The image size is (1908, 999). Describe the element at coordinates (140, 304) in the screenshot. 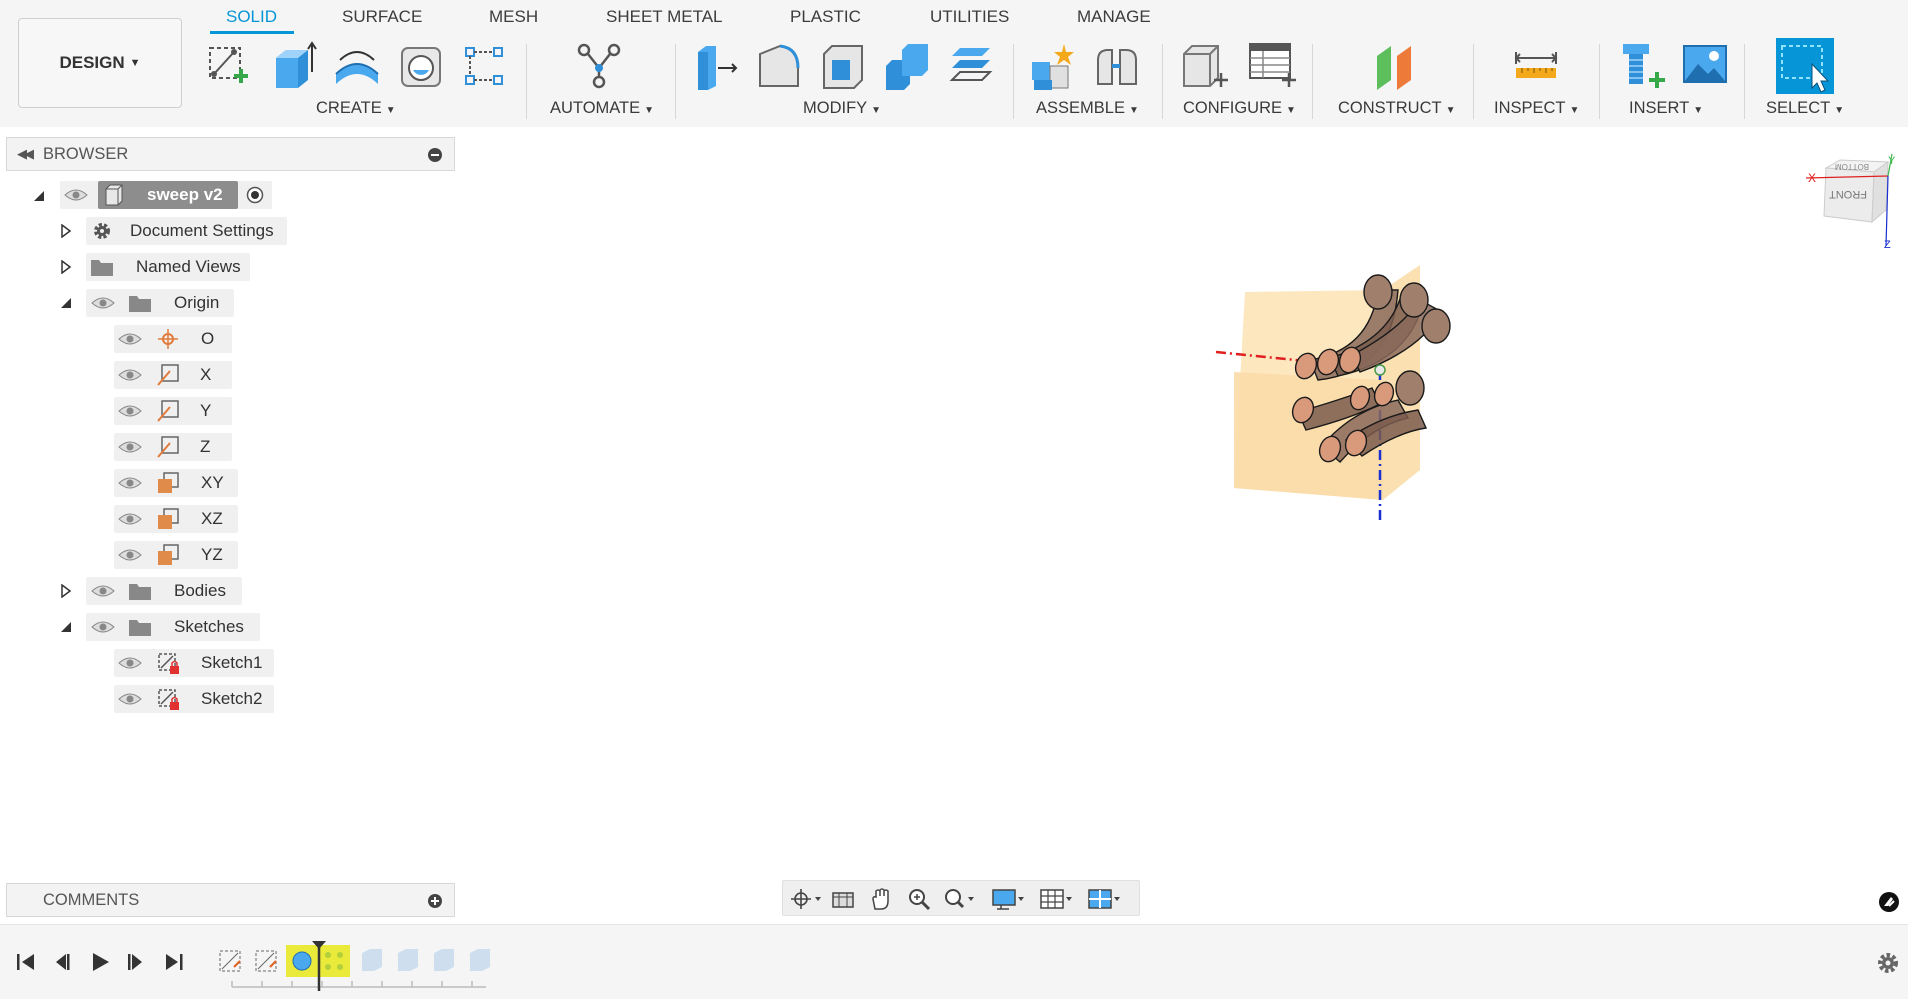

I see `folder-icon` at that location.